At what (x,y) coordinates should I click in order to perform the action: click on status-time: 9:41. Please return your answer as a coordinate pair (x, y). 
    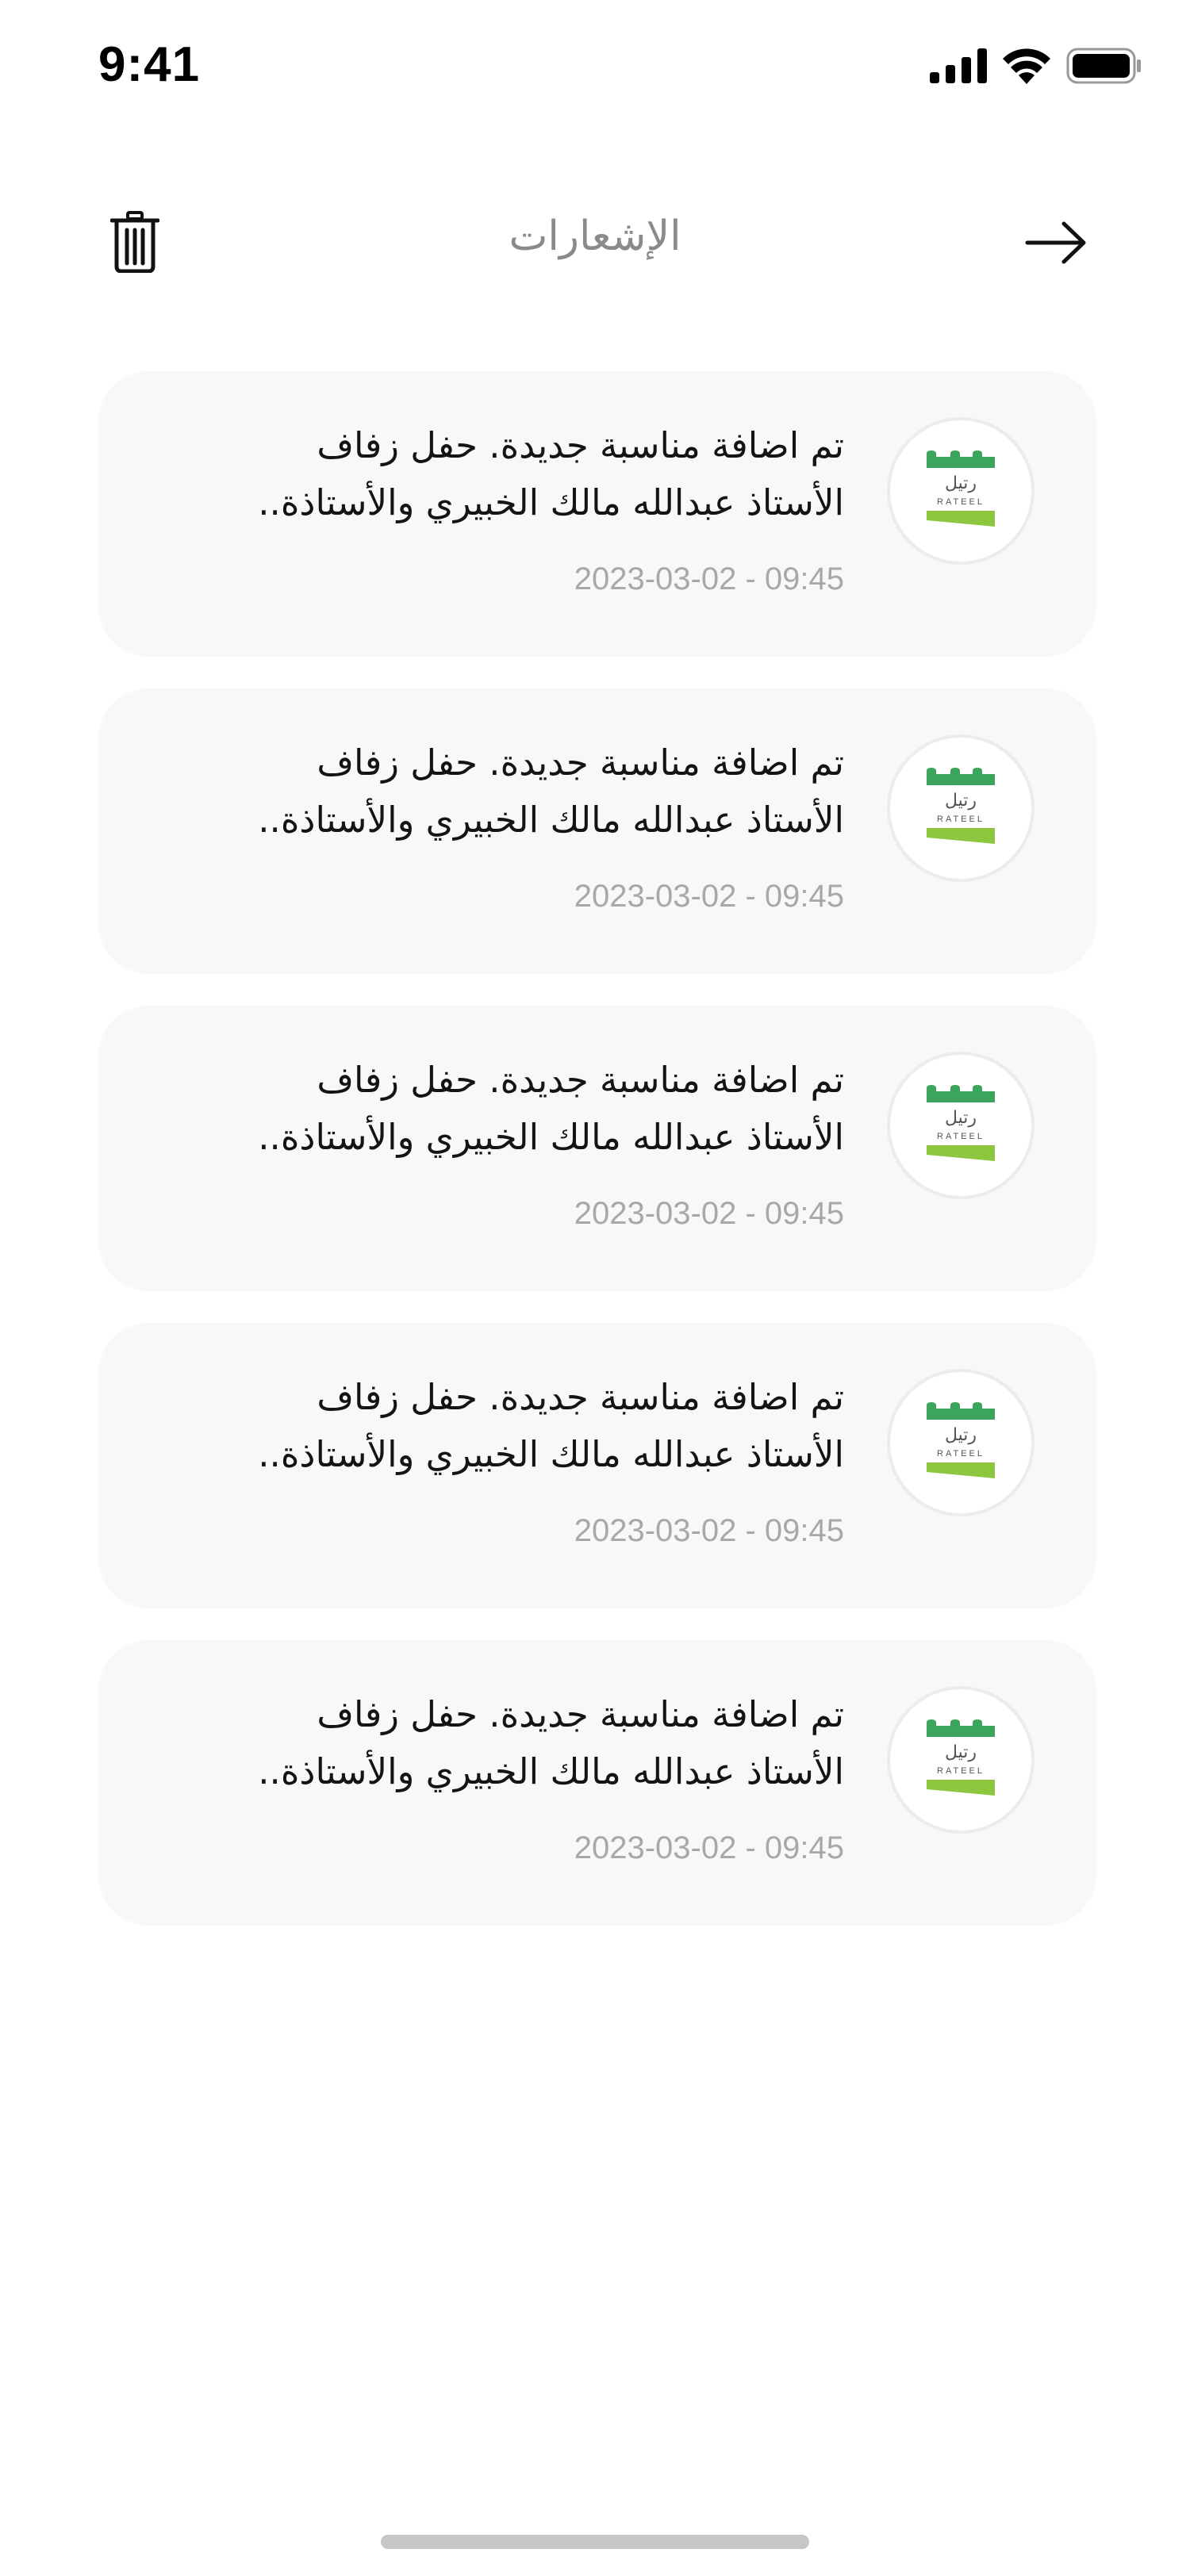
    Looking at the image, I should click on (149, 65).